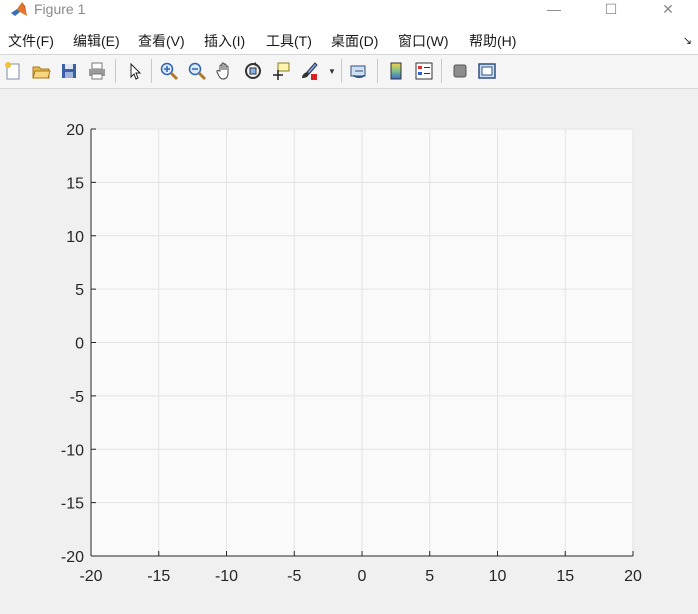 The width and height of the screenshot is (698, 614). Describe the element at coordinates (225, 71) in the screenshot. I see `pan-icon` at that location.